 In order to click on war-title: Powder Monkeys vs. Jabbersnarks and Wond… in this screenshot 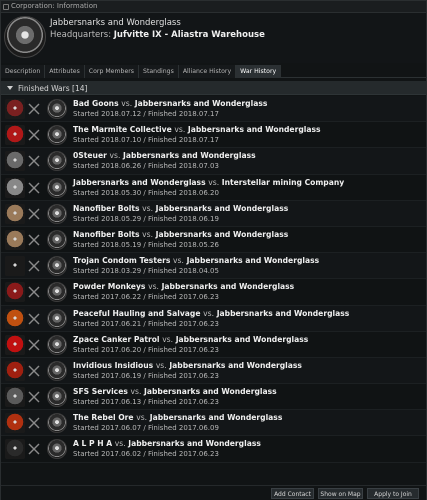, I will do `click(183, 286)`.